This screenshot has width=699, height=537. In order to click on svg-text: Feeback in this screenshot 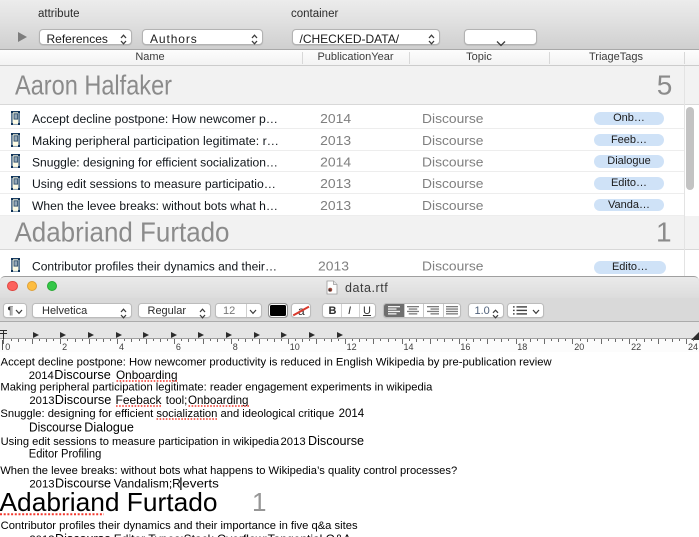, I will do `click(139, 400)`.